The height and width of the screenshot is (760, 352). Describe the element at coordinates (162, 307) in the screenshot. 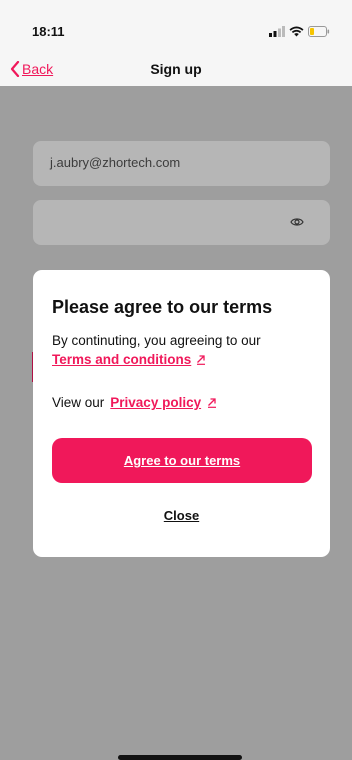

I see `modal-title: Please agree to our terms` at that location.